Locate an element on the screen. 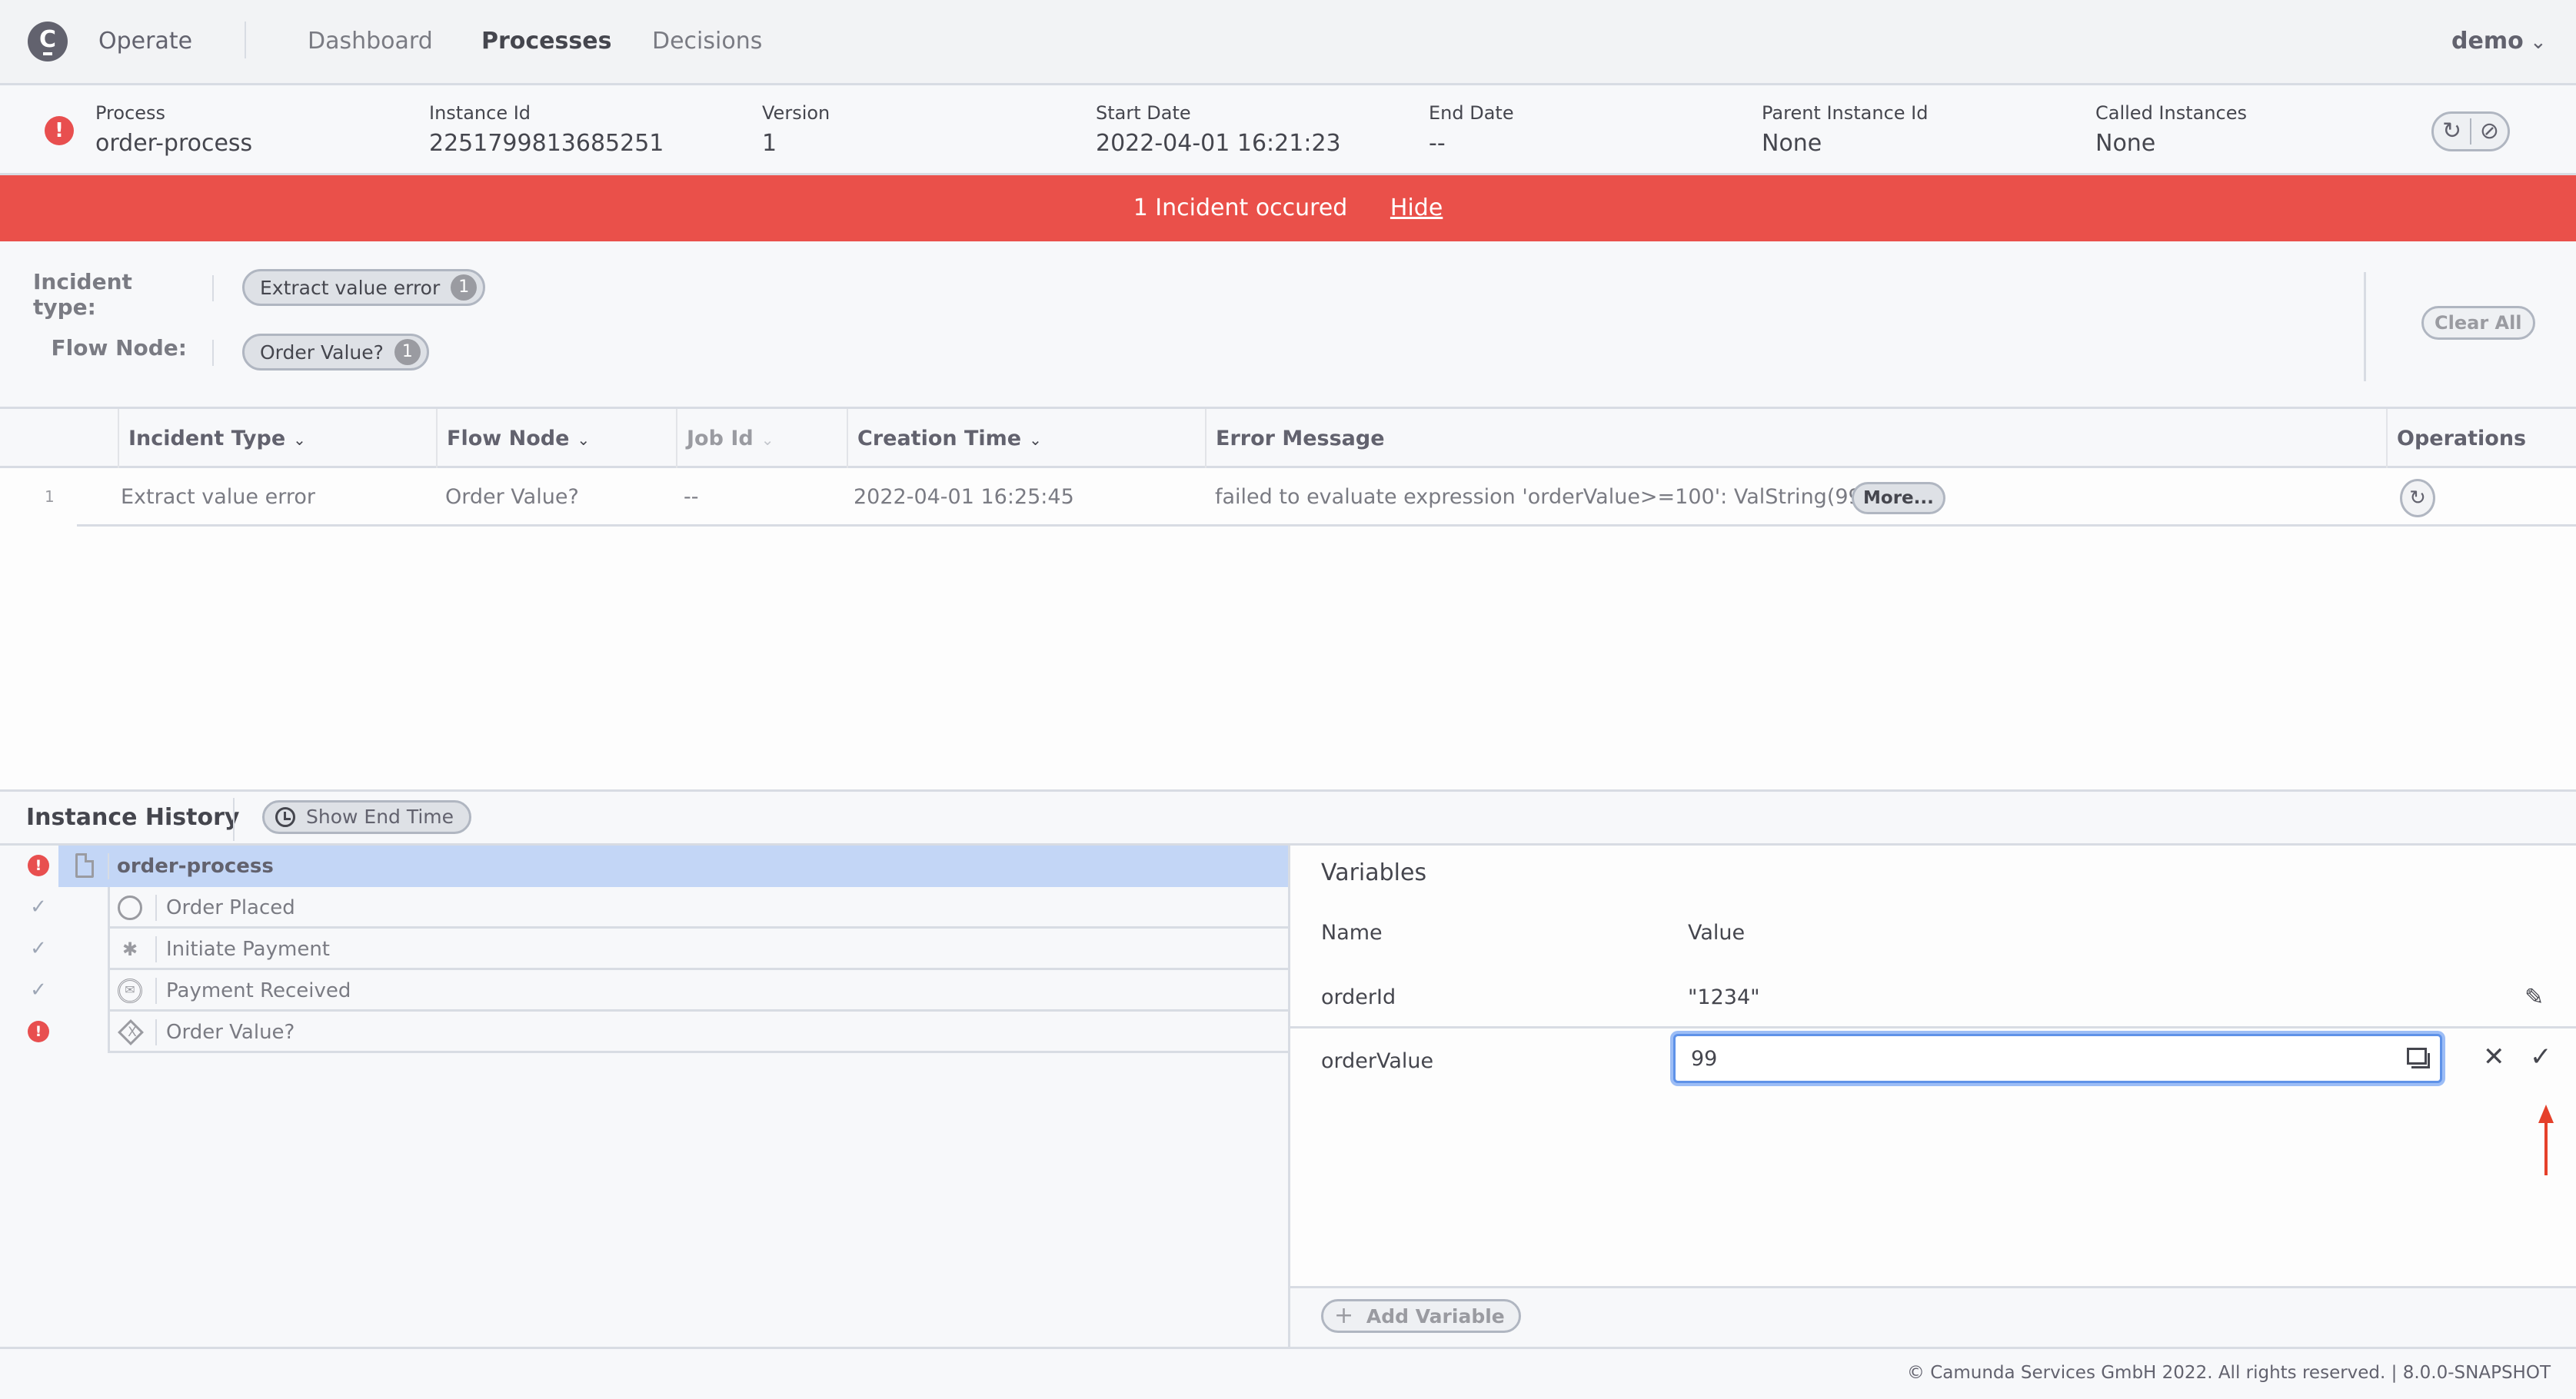 This screenshot has width=2576, height=1399. node-label: Order Value? is located at coordinates (230, 1032).